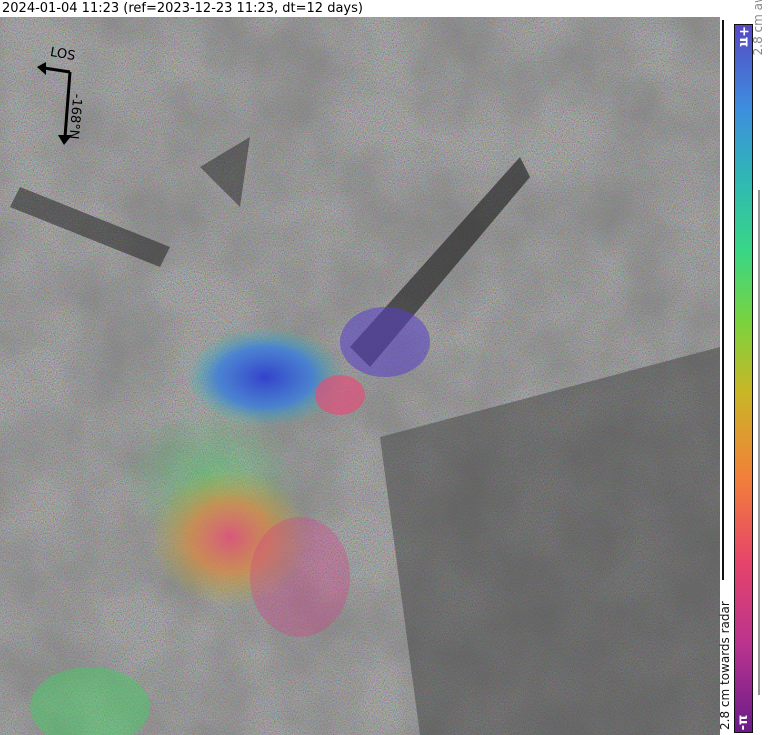 Image resolution: width=769 pixels, height=735 pixels. I want to click on towards-label-box: 2.8 cm towards radar, so click(725, 655).